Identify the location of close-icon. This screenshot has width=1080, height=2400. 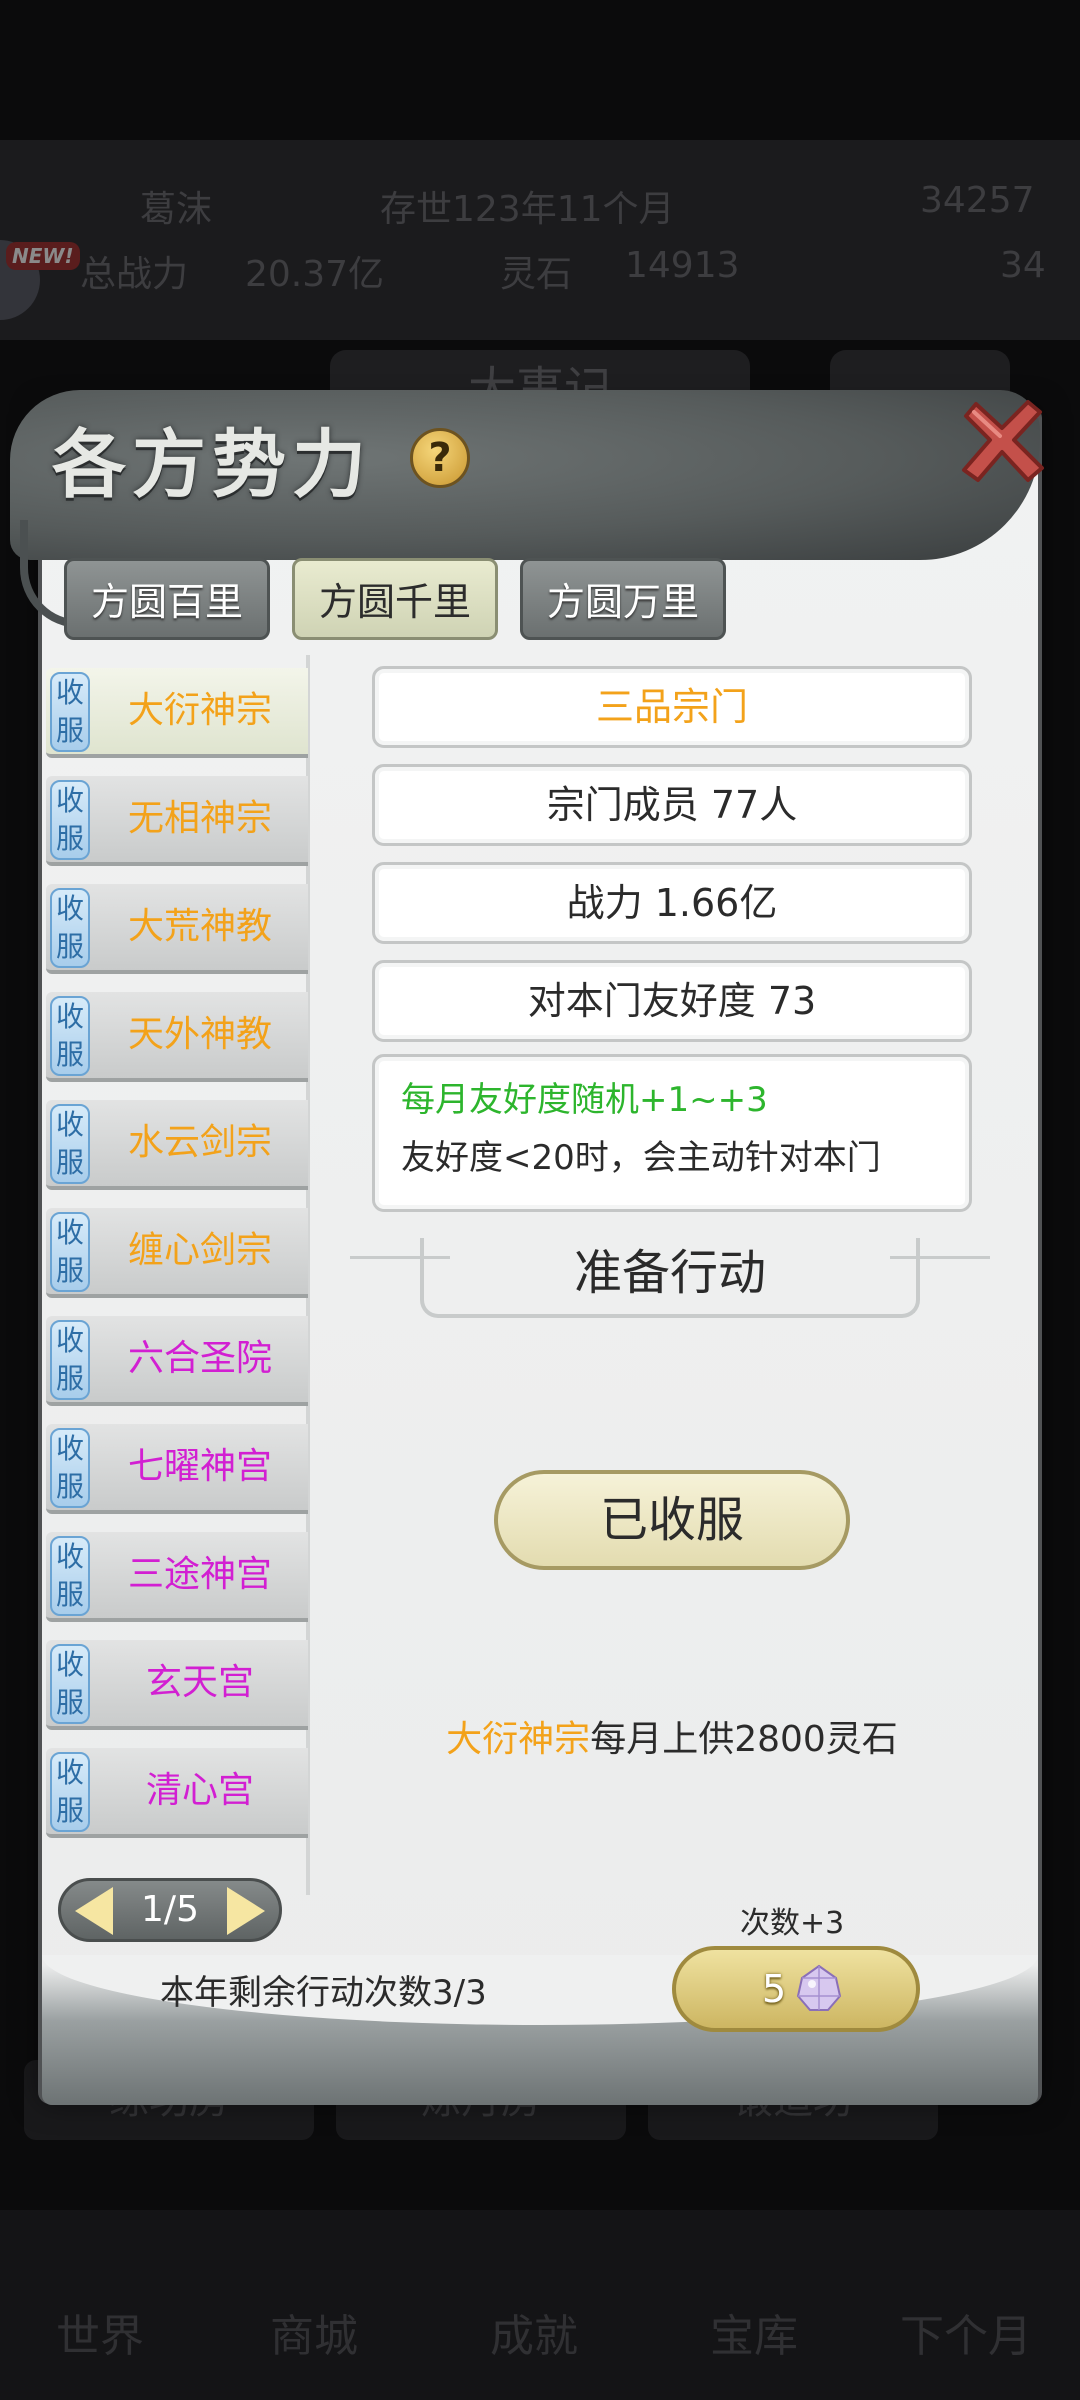
(1003, 441).